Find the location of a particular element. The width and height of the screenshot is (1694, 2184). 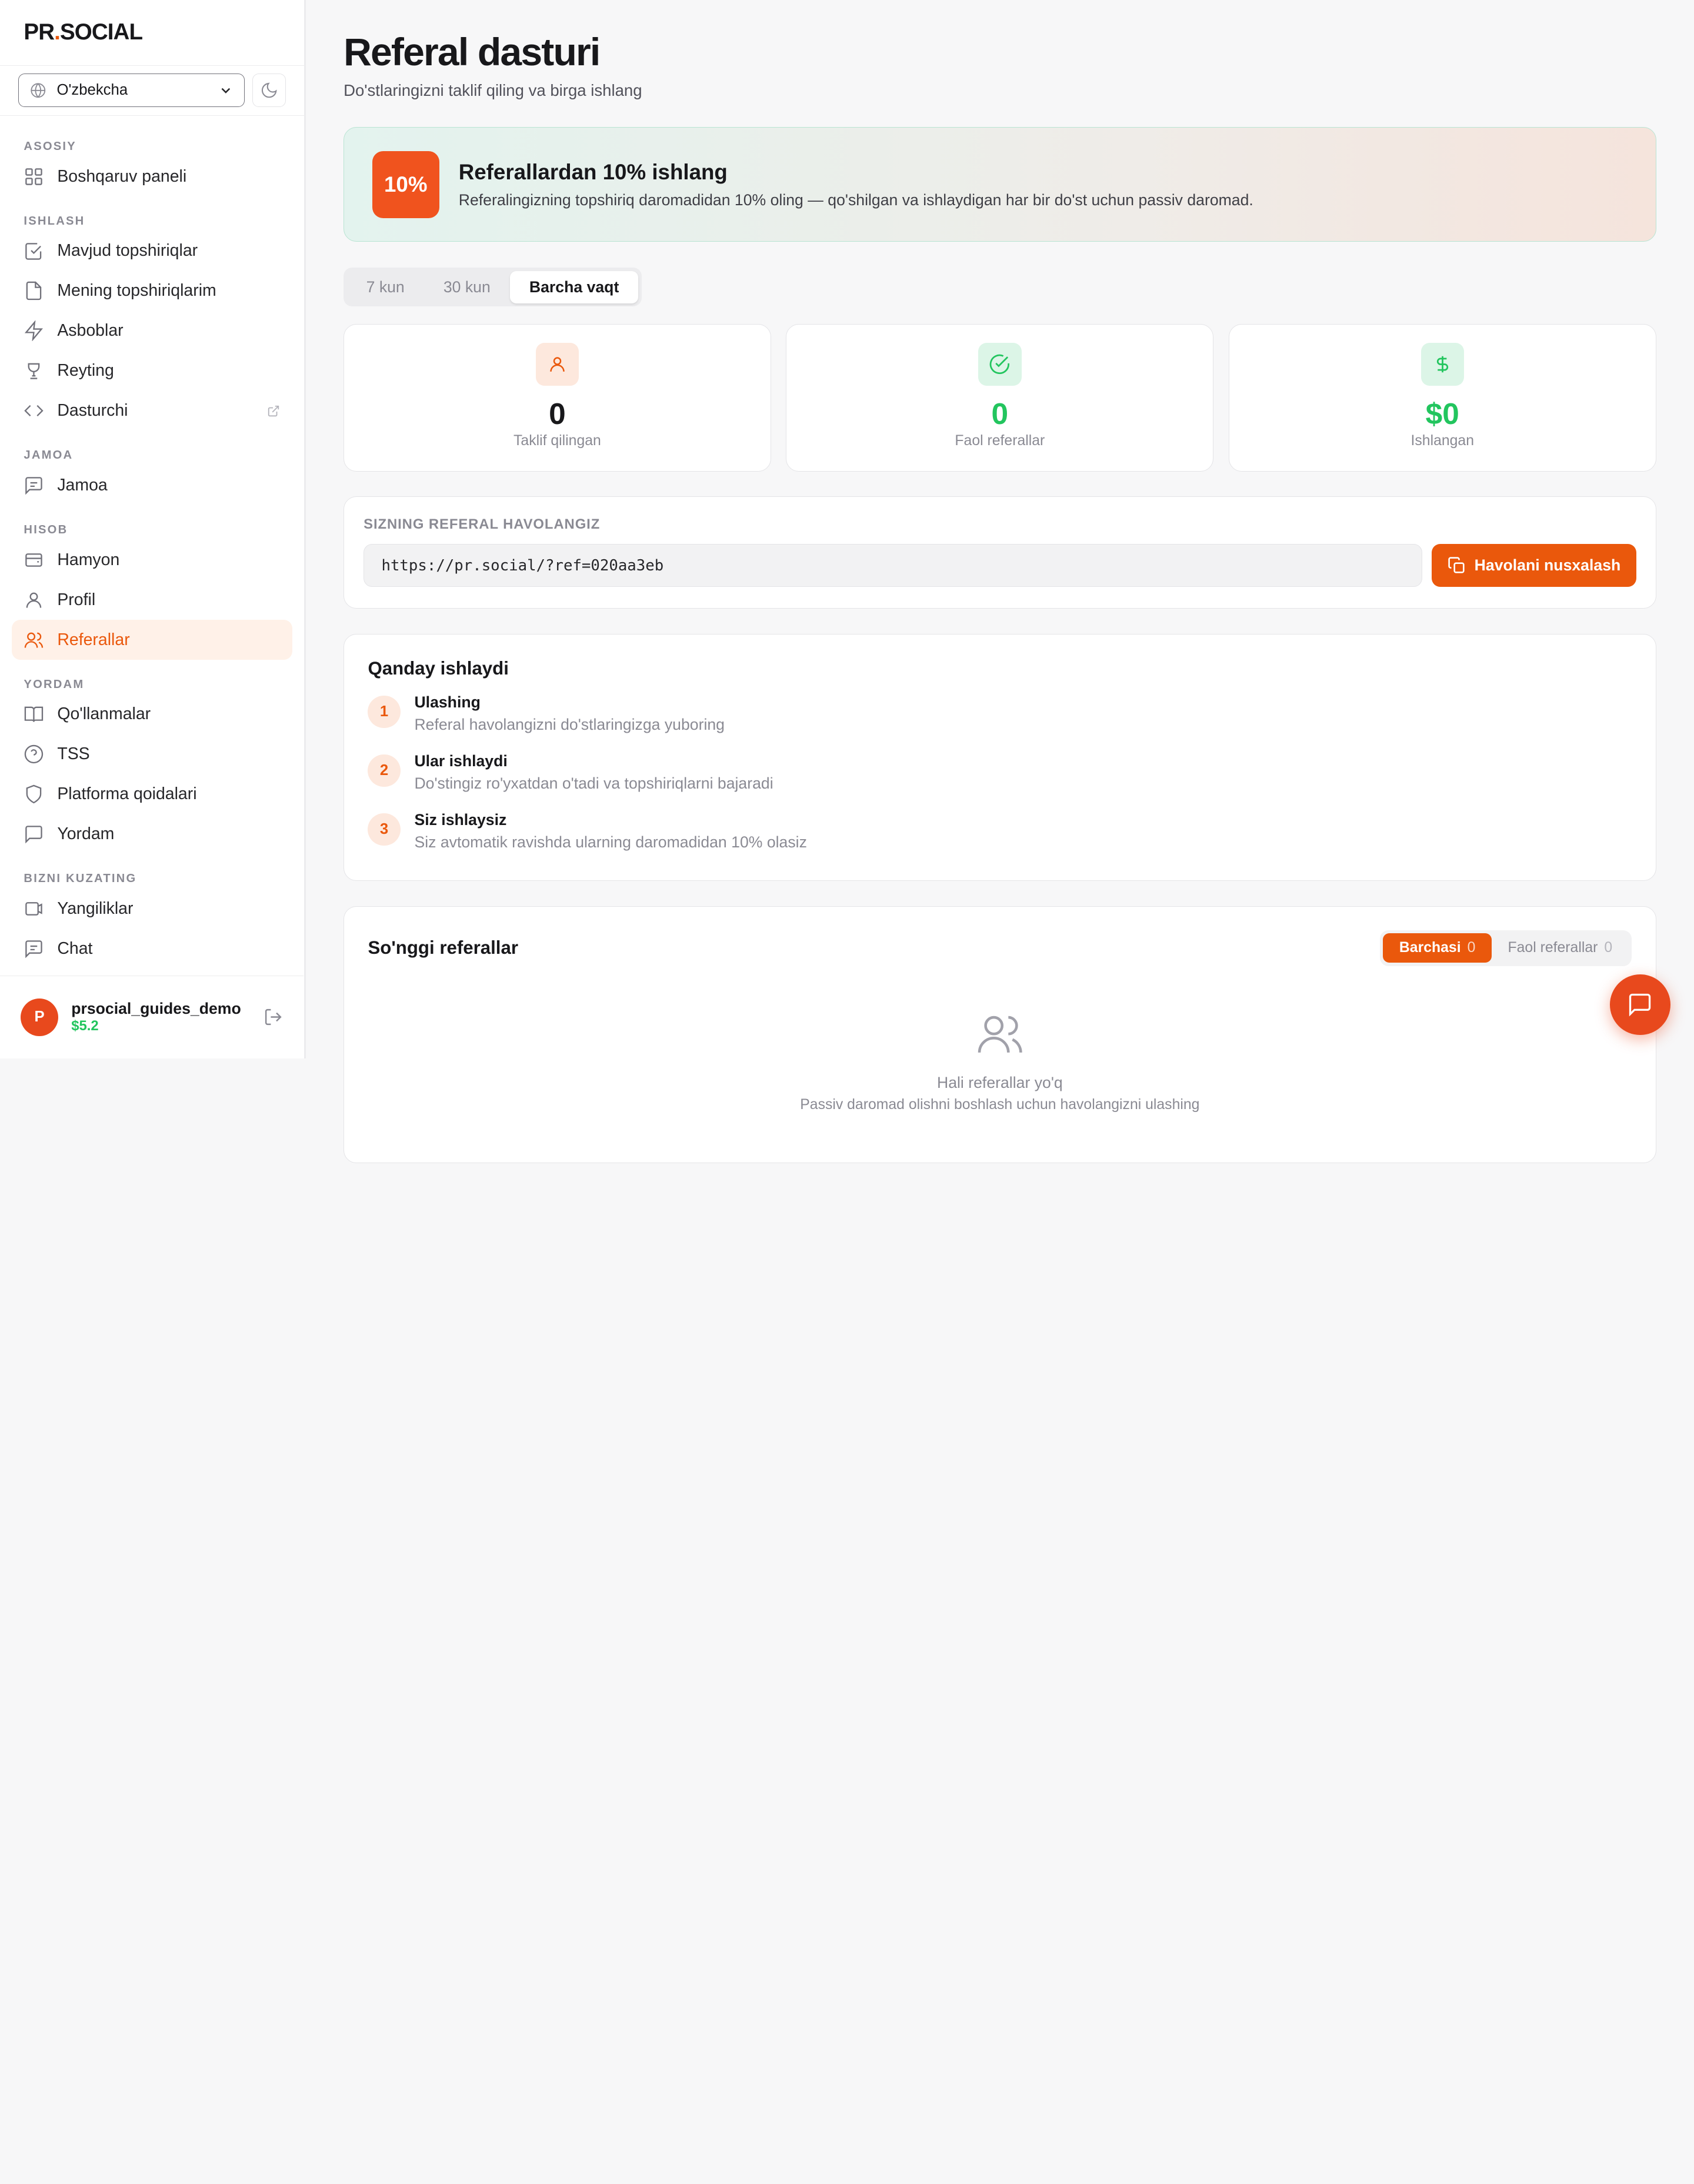

tab-30-days: 30 kun is located at coordinates (467, 287).